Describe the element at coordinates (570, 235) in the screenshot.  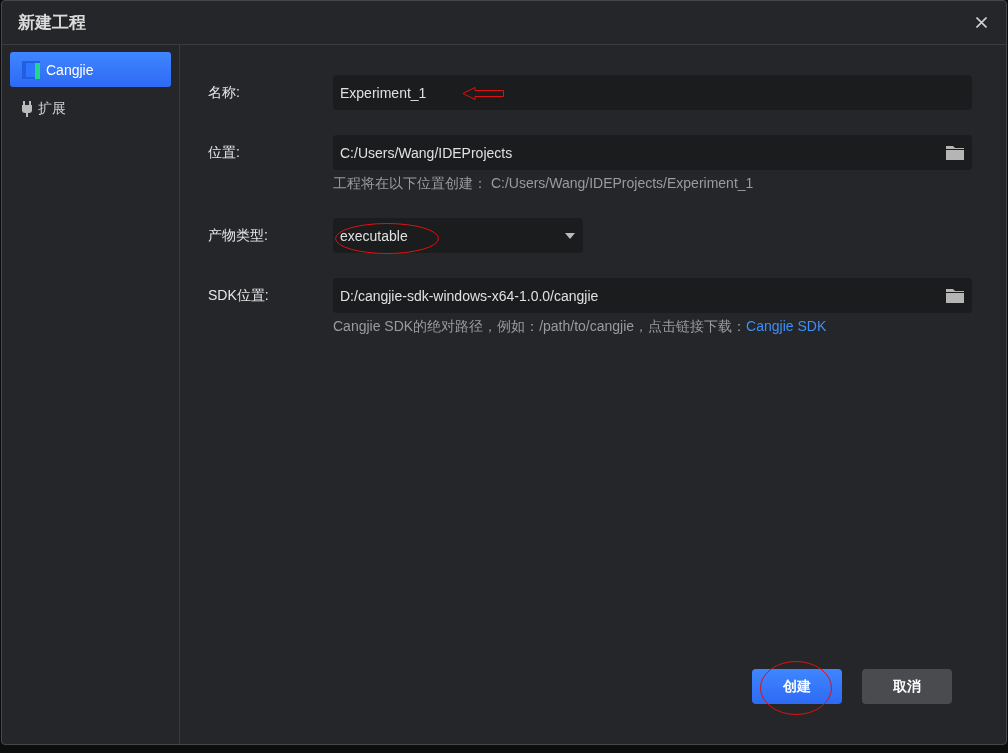
I see `caret-icon` at that location.